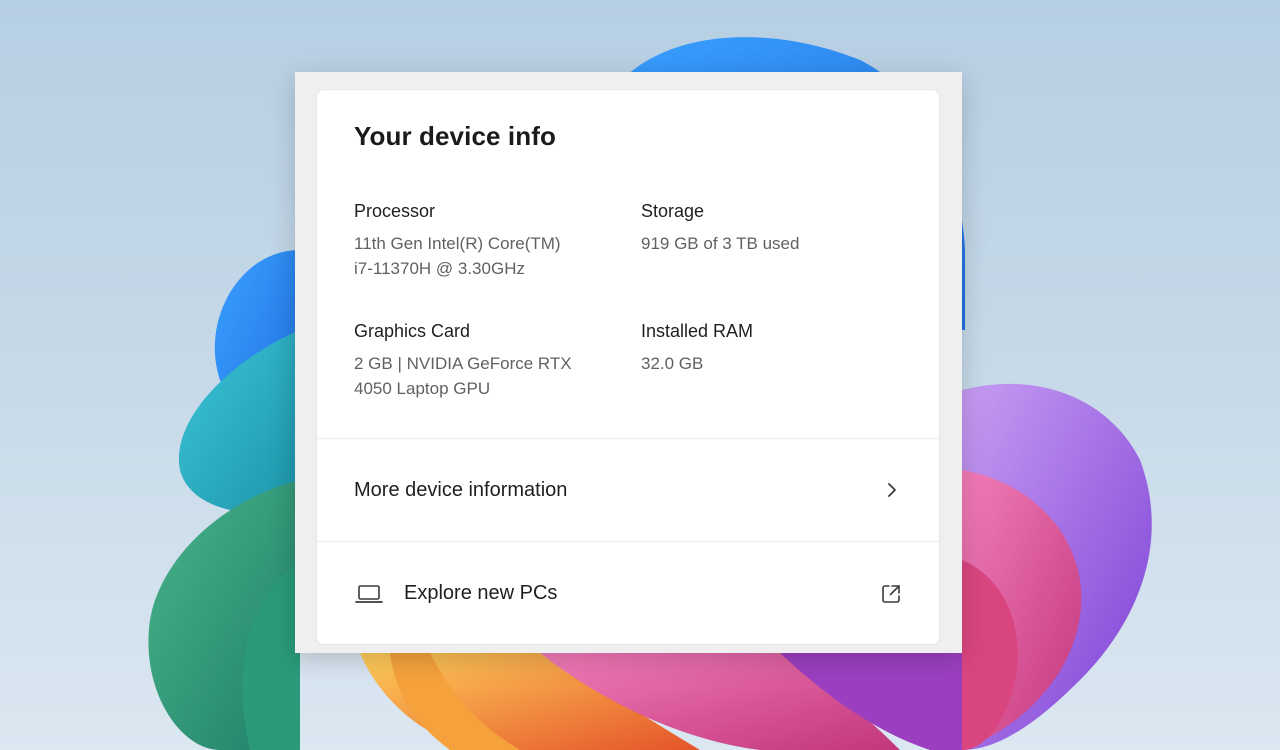  I want to click on storage-value: 919 GB of 3 TB used, so click(766, 243).